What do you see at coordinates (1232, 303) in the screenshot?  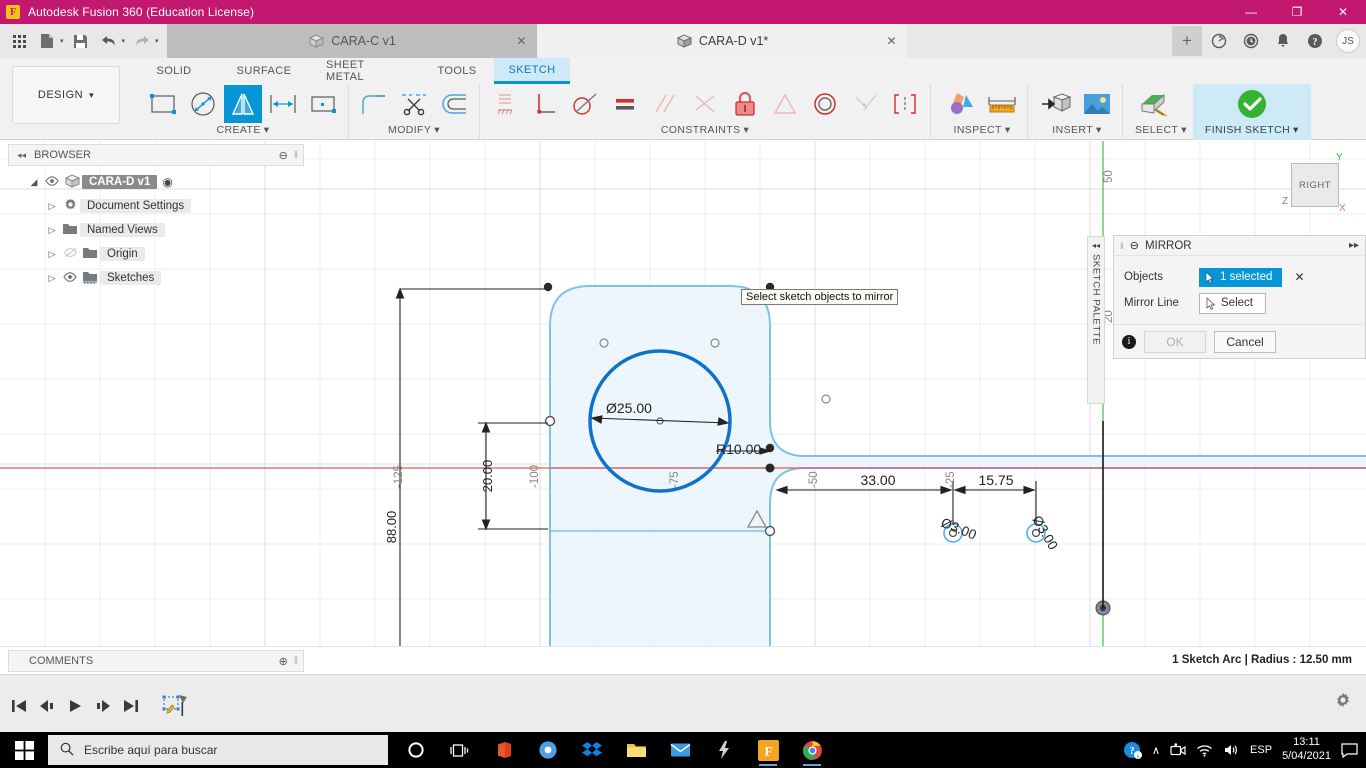 I see `mirror-line-select-button: Select` at bounding box center [1232, 303].